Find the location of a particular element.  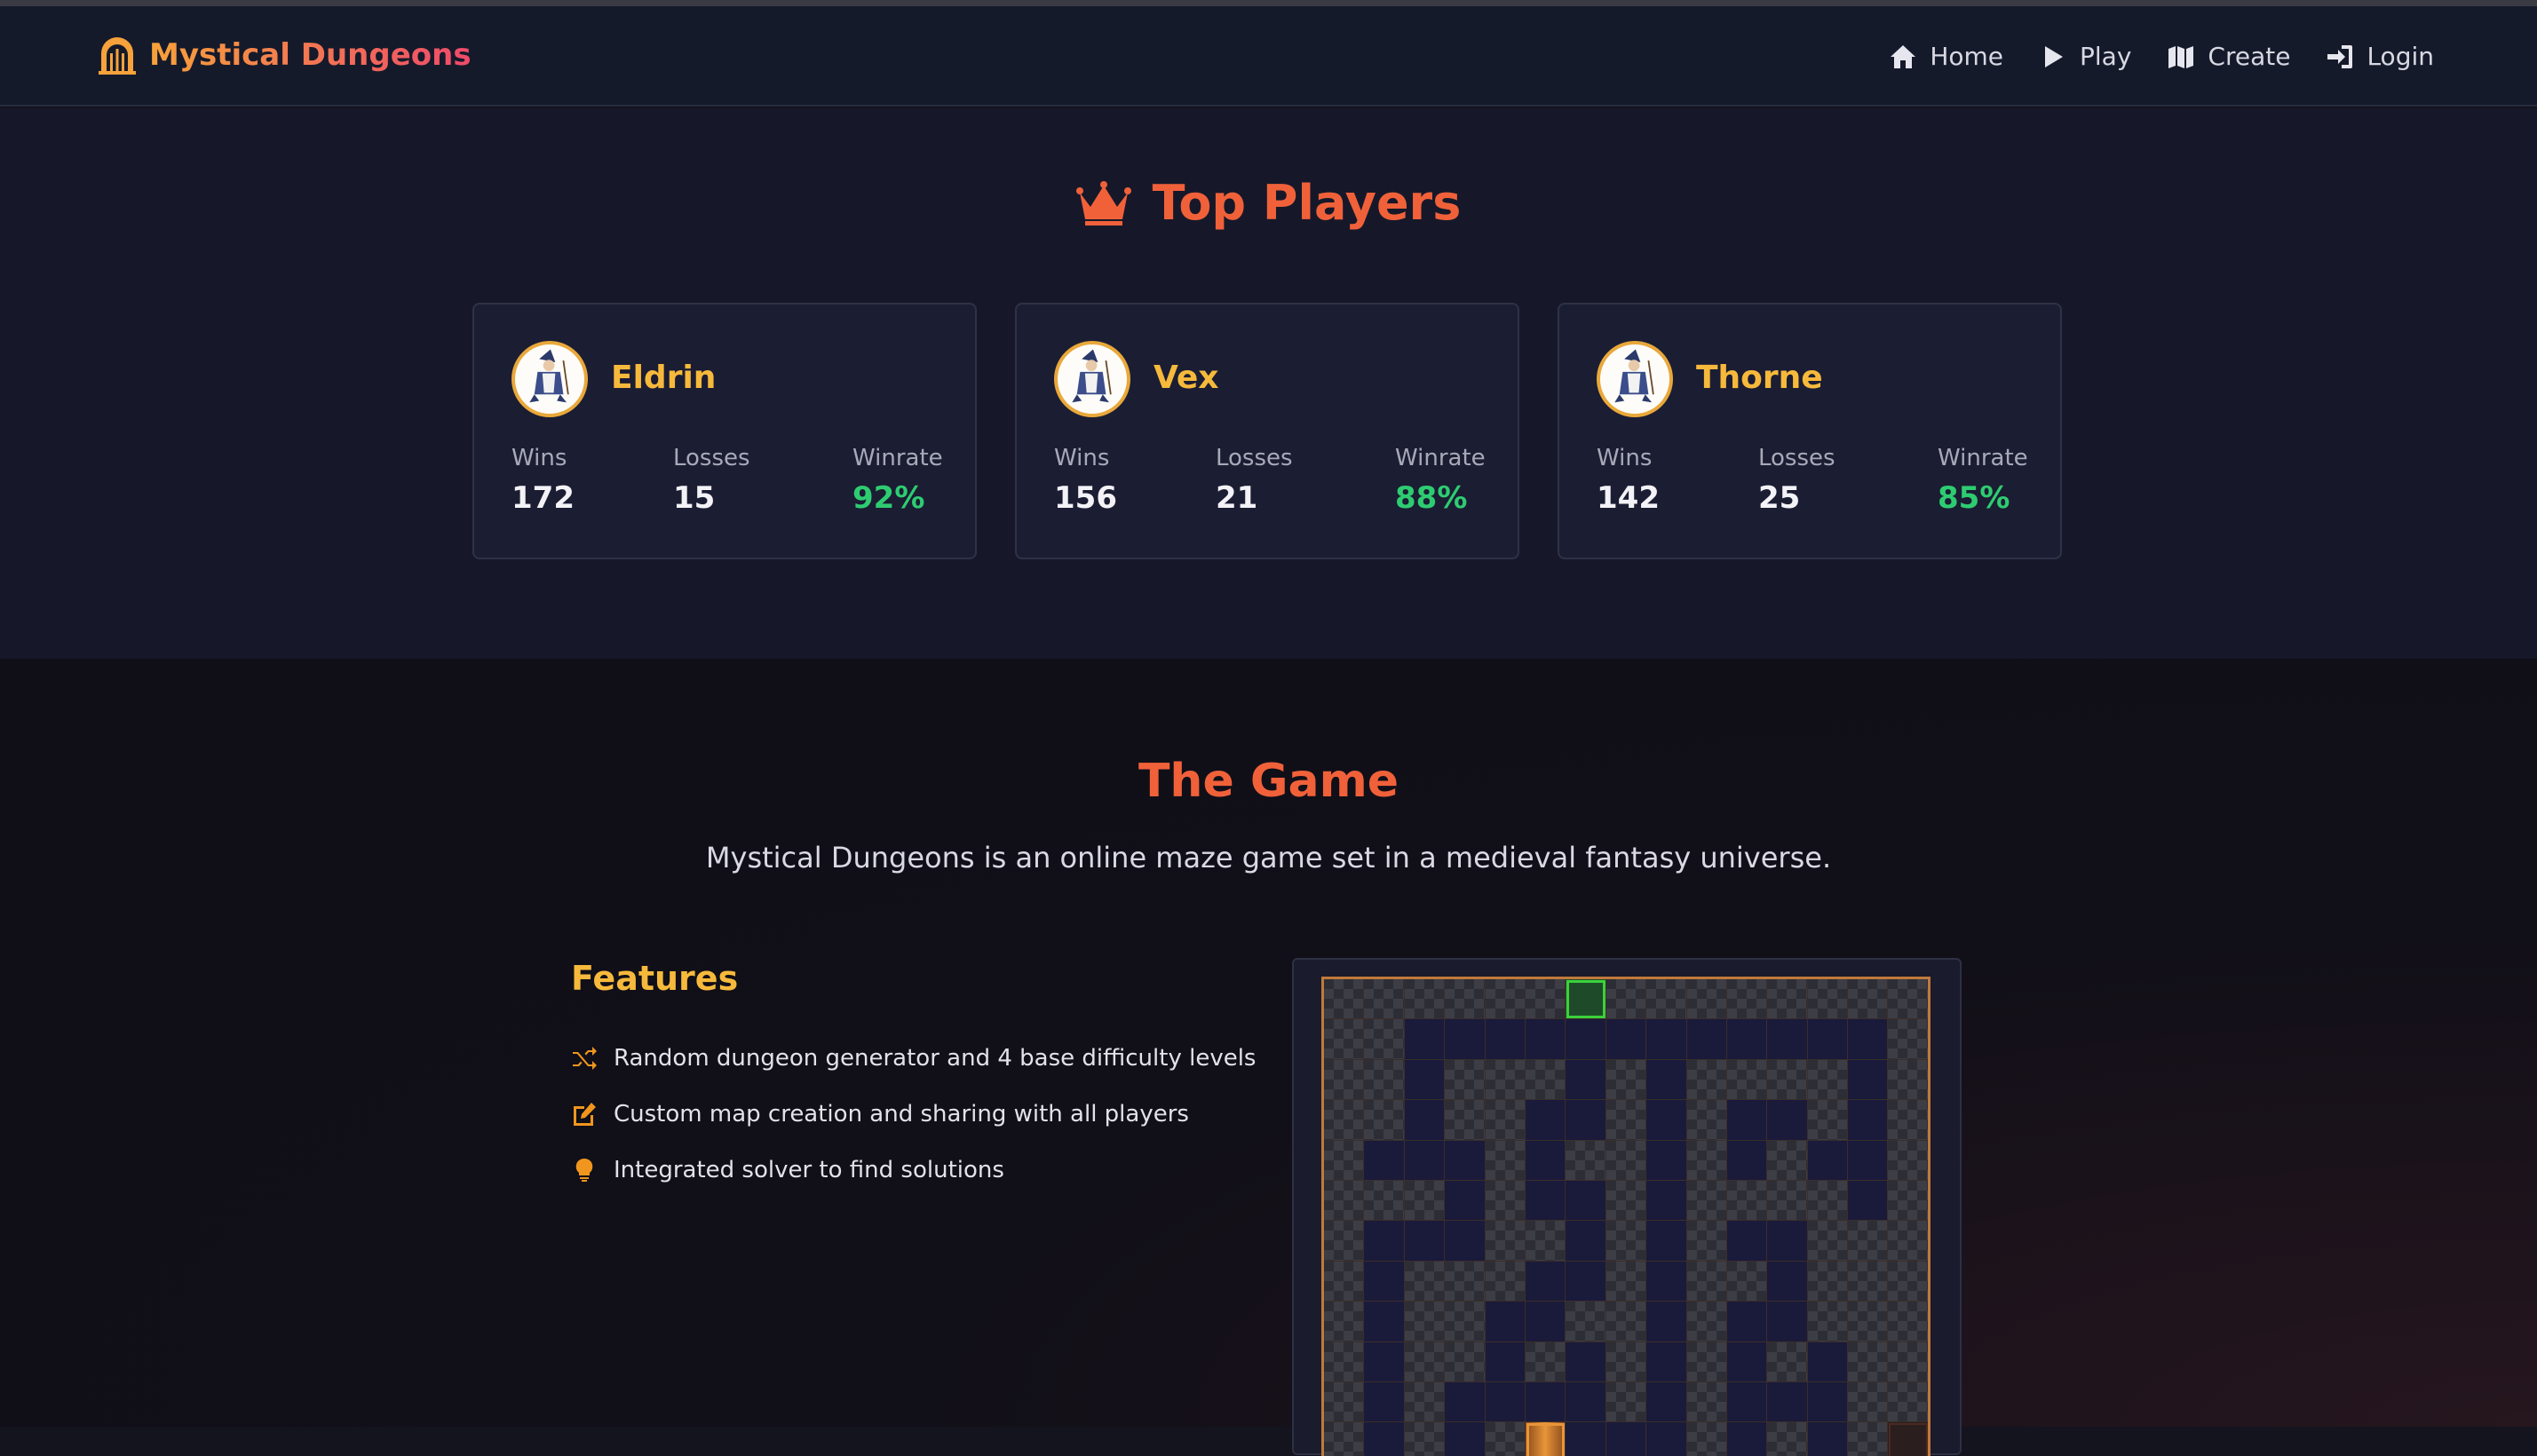

play-icon is located at coordinates (2054, 56).